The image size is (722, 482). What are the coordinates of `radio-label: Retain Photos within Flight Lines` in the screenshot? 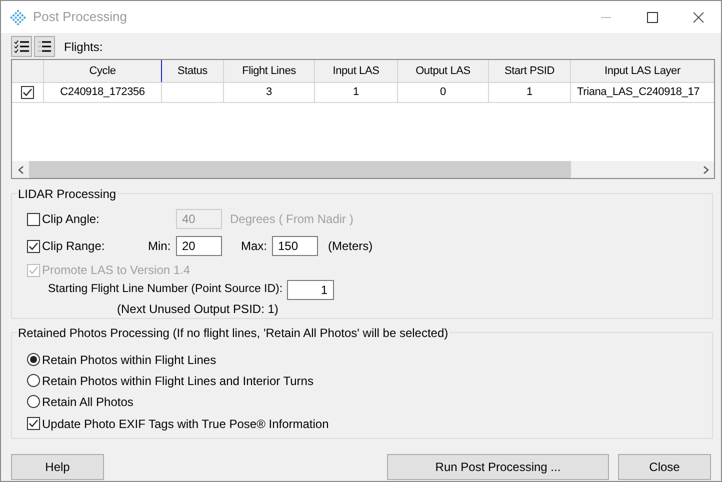 It's located at (129, 360).